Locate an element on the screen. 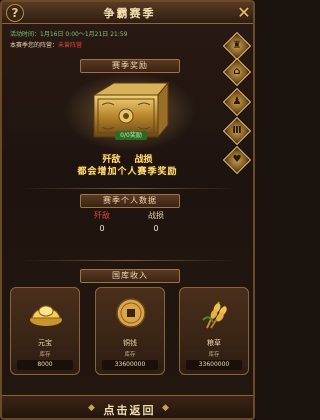  camp-value: 未曾阵营 is located at coordinates (70, 45).